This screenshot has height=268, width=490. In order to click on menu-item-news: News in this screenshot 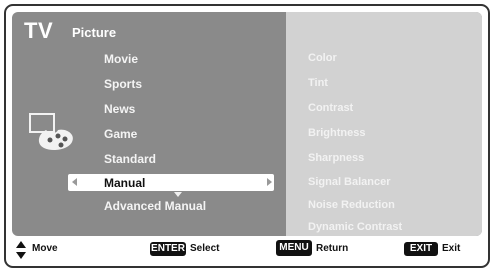, I will do `click(119, 109)`.